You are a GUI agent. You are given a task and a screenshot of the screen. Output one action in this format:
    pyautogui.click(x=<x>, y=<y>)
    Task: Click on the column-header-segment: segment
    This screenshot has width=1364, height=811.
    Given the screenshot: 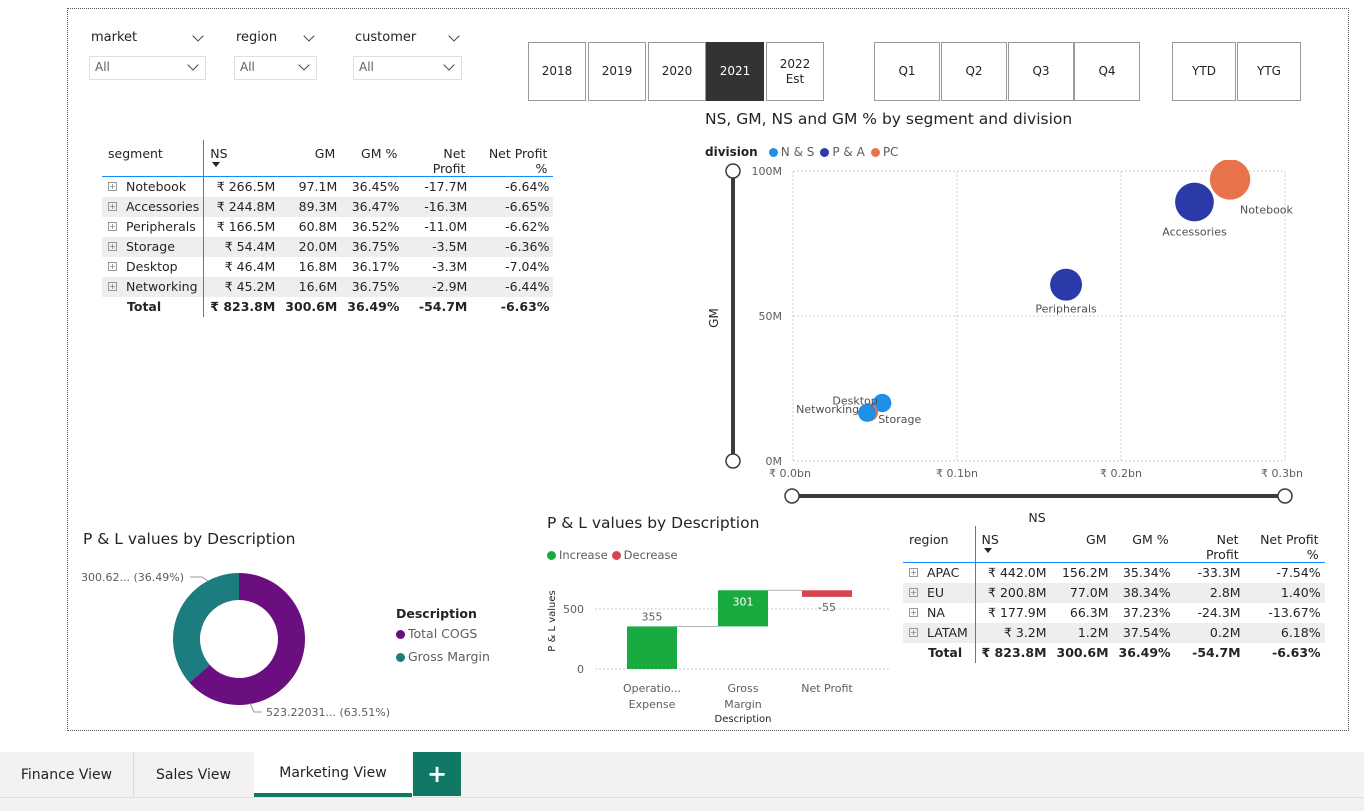 What is the action you would take?
    pyautogui.click(x=153, y=158)
    